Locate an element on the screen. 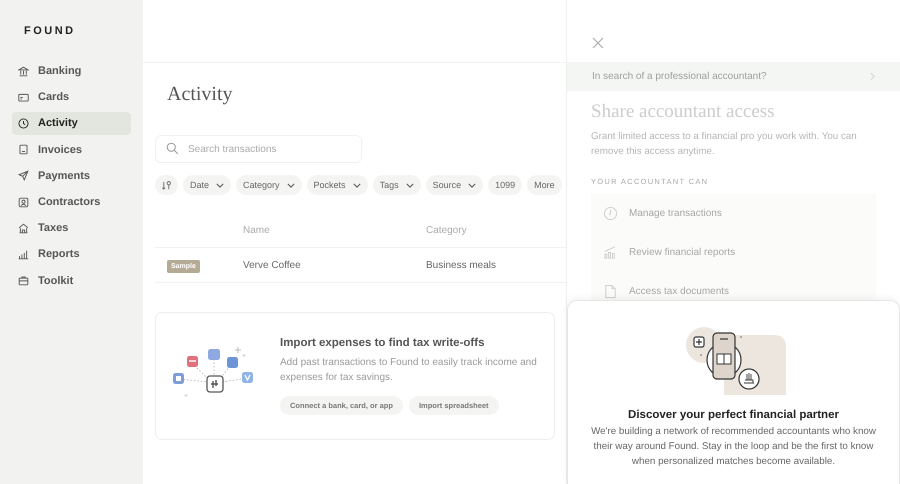 The height and width of the screenshot is (484, 900). popup-description: We're building a network of recommended accountants who know their way around Found. Stay in the loop and be the first to know when personalized matches become available. is located at coordinates (733, 447).